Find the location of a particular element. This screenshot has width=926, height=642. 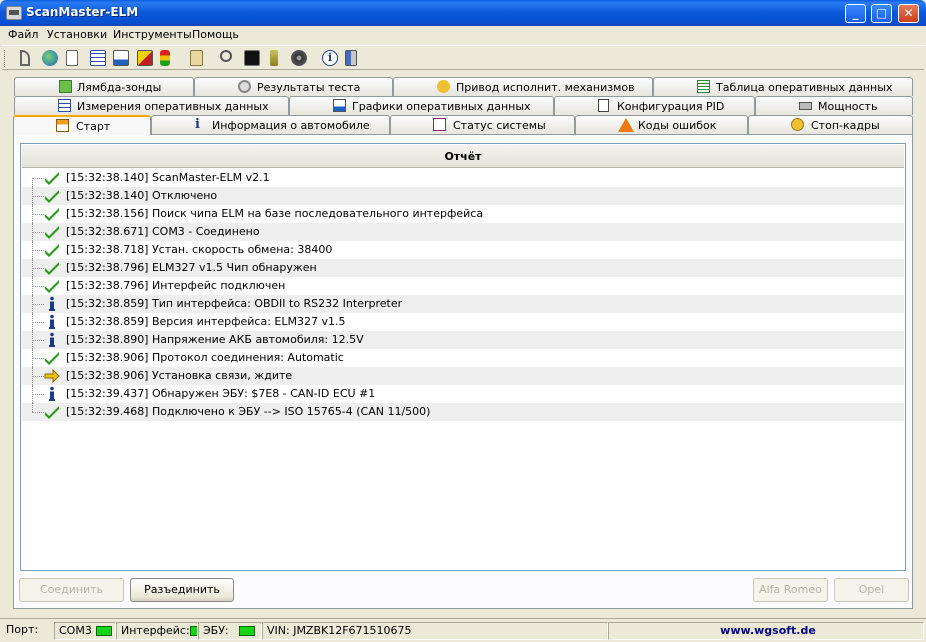

ecu-label: ЭБУ: is located at coordinates (216, 630).